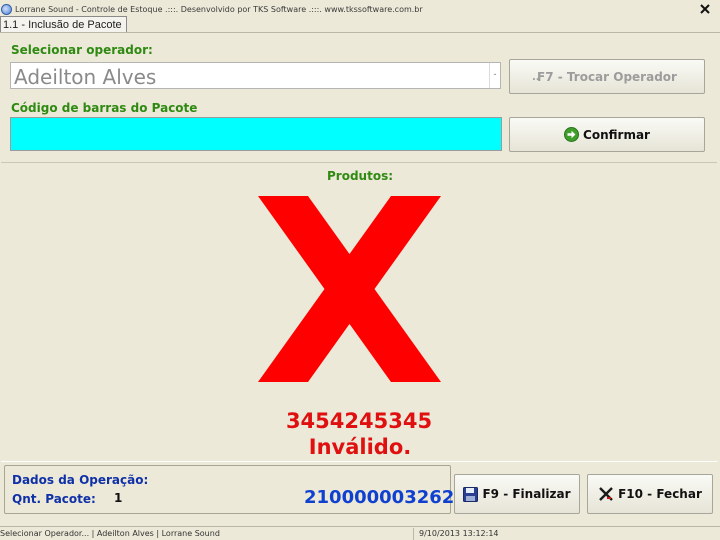  Describe the element at coordinates (63, 24) in the screenshot. I see `tab-inclusao-pacote: 1.1 - Inclusão de Pacote` at that location.